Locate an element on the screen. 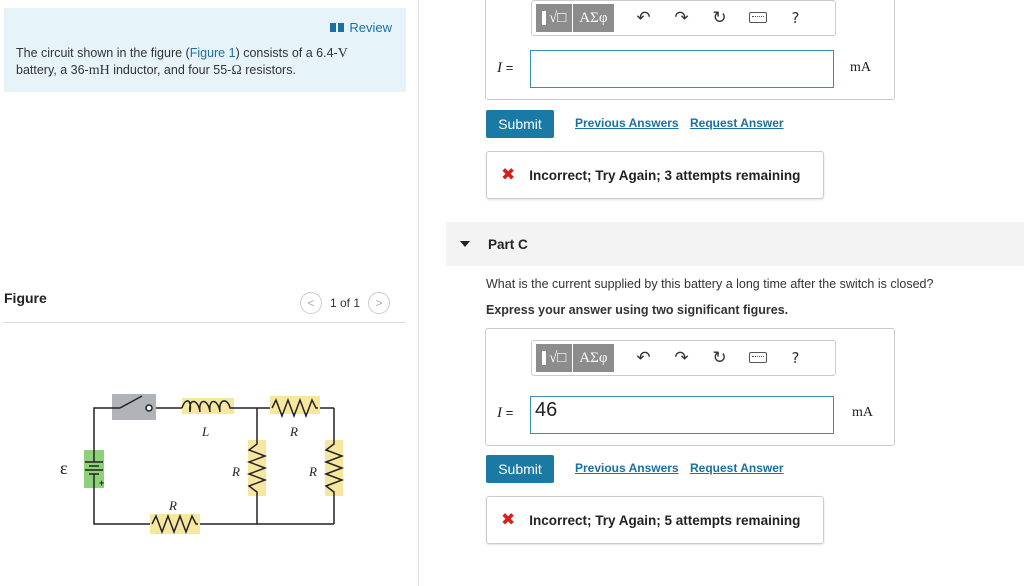  part-b-previous-answers-link: Previous Answers is located at coordinates (627, 123).